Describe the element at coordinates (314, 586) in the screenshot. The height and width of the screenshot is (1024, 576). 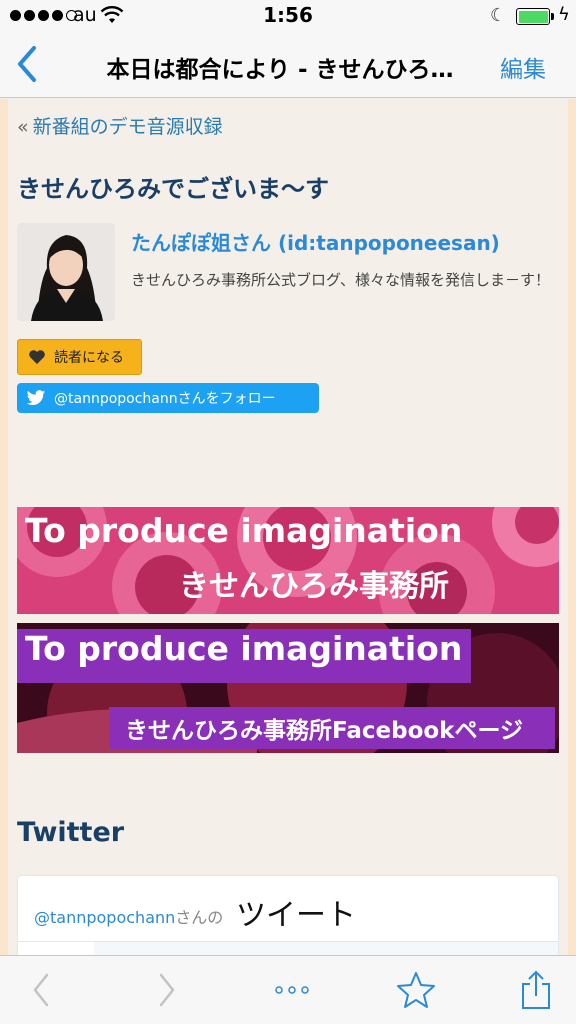
I see `banner-office-name: きせんひろみ事務所` at that location.